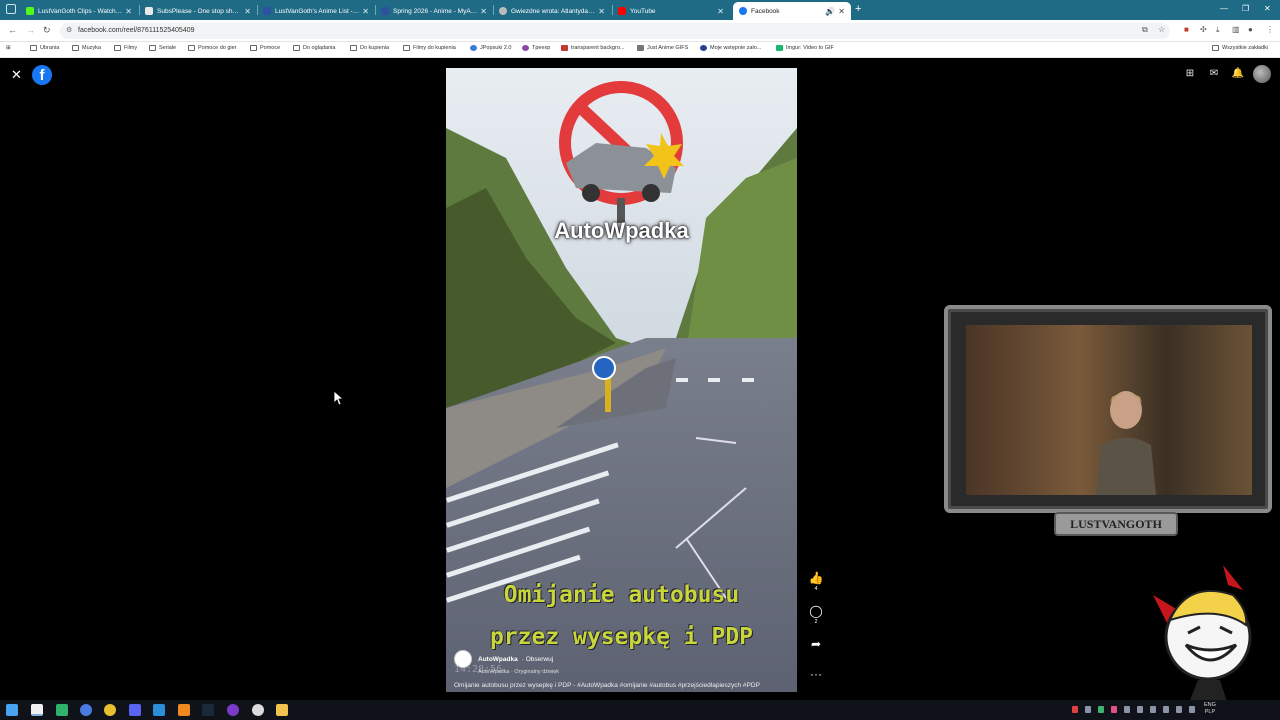 This screenshot has height=720, width=1280. What do you see at coordinates (110, 710) in the screenshot?
I see `app-a-icon` at bounding box center [110, 710].